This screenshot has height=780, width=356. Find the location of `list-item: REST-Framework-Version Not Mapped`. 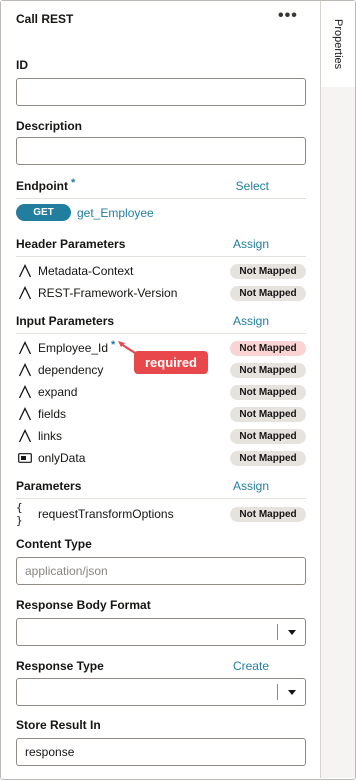

list-item: REST-Framework-Version Not Mapped is located at coordinates (161, 293).